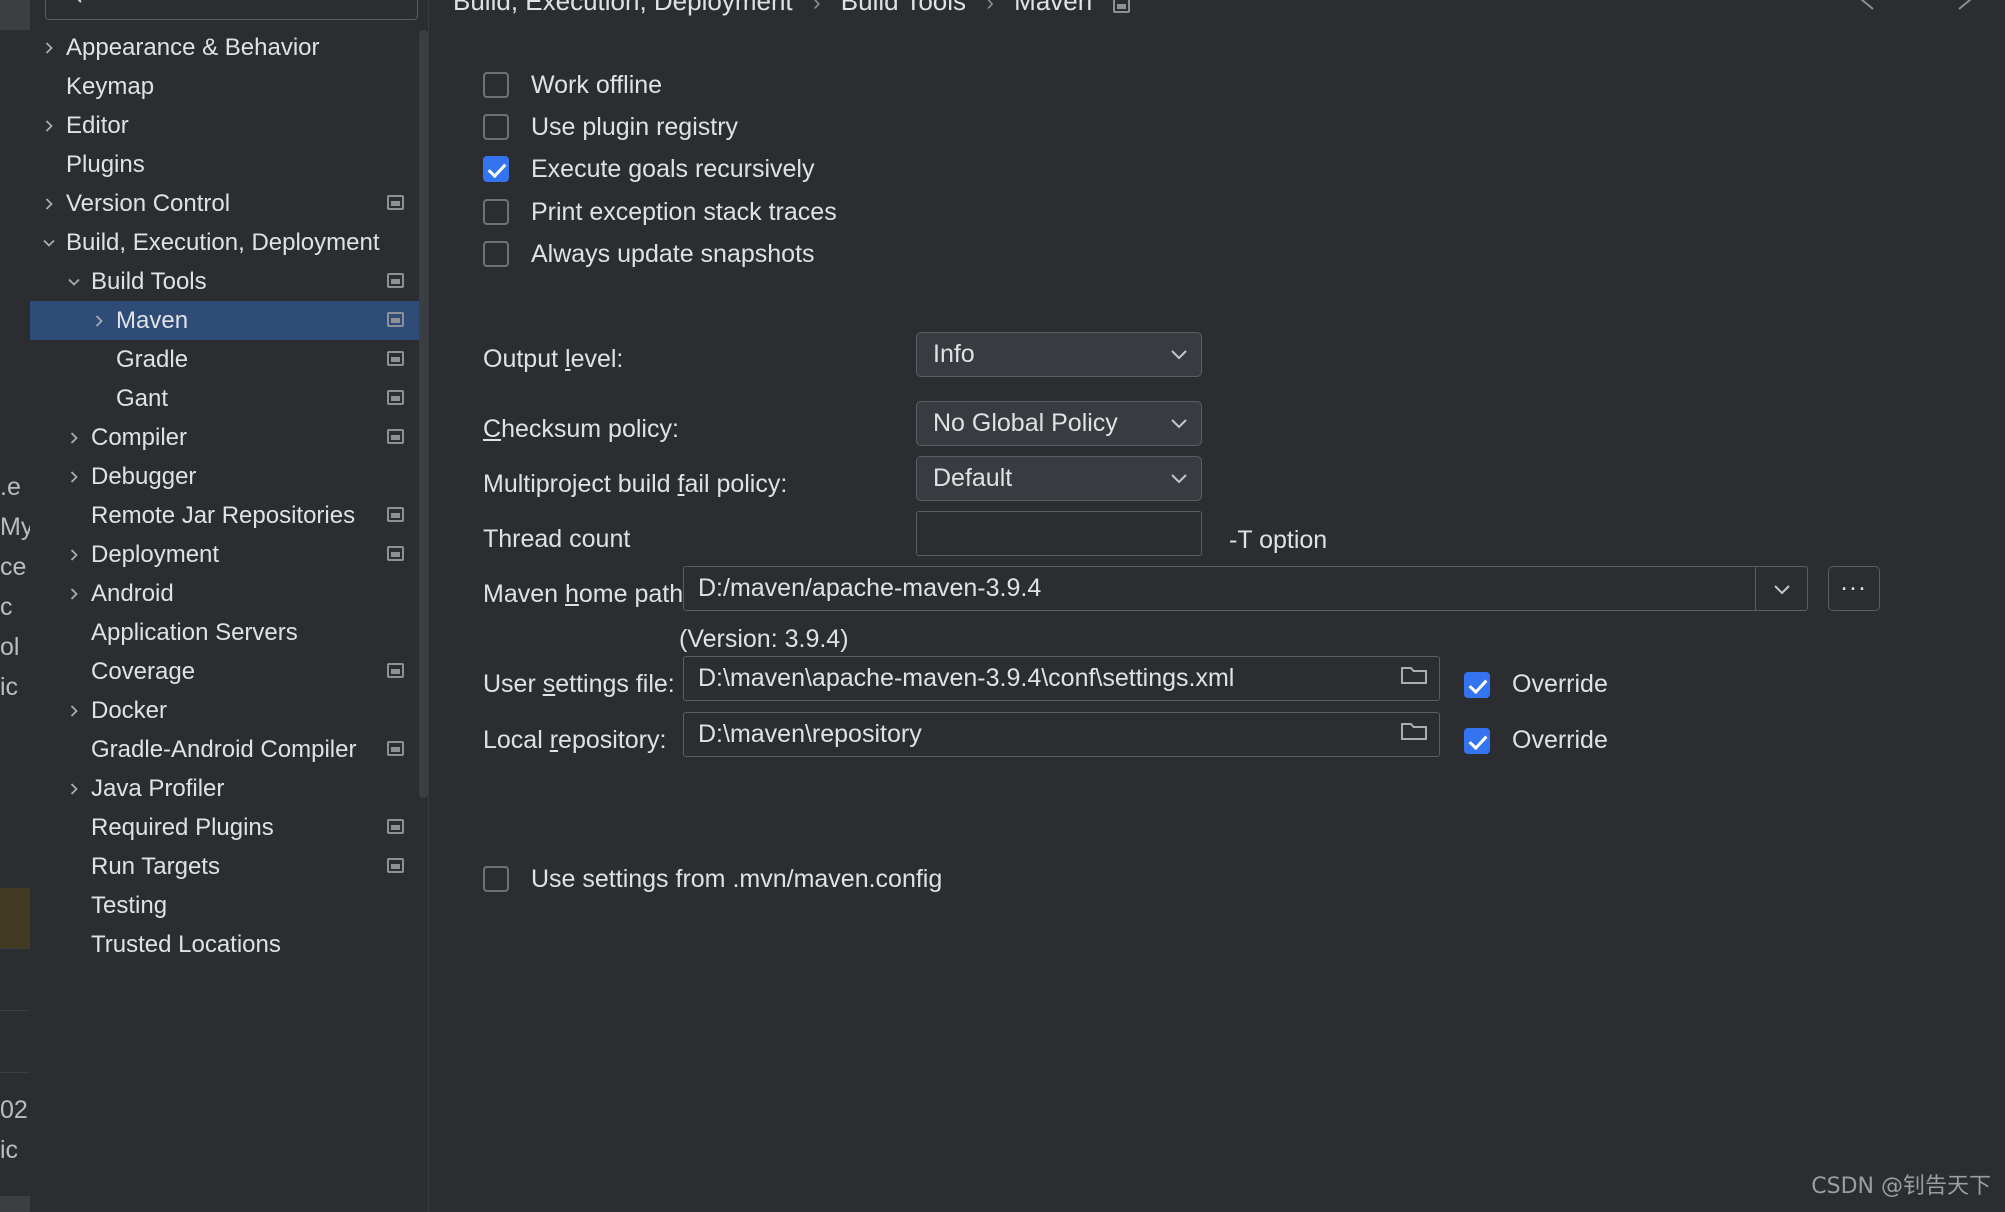  I want to click on checkbox-label: Print exception stack traces, so click(684, 211).